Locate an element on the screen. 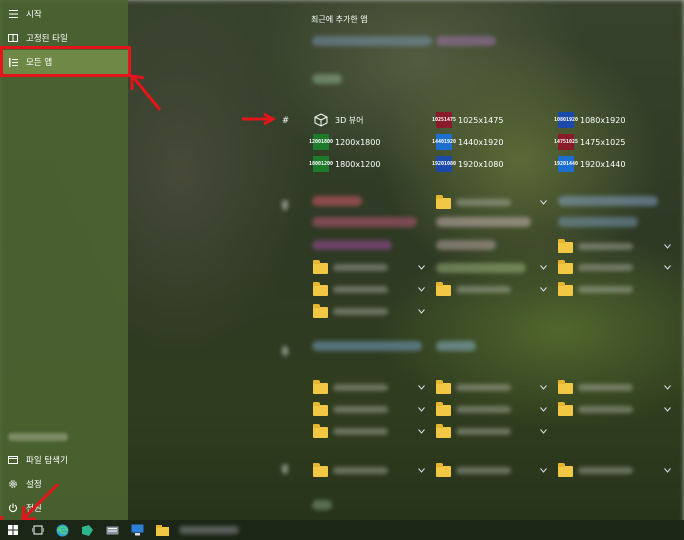 The image size is (684, 540). app-1025x1475: 1025 1475 1025x1475 is located at coordinates (468, 120).